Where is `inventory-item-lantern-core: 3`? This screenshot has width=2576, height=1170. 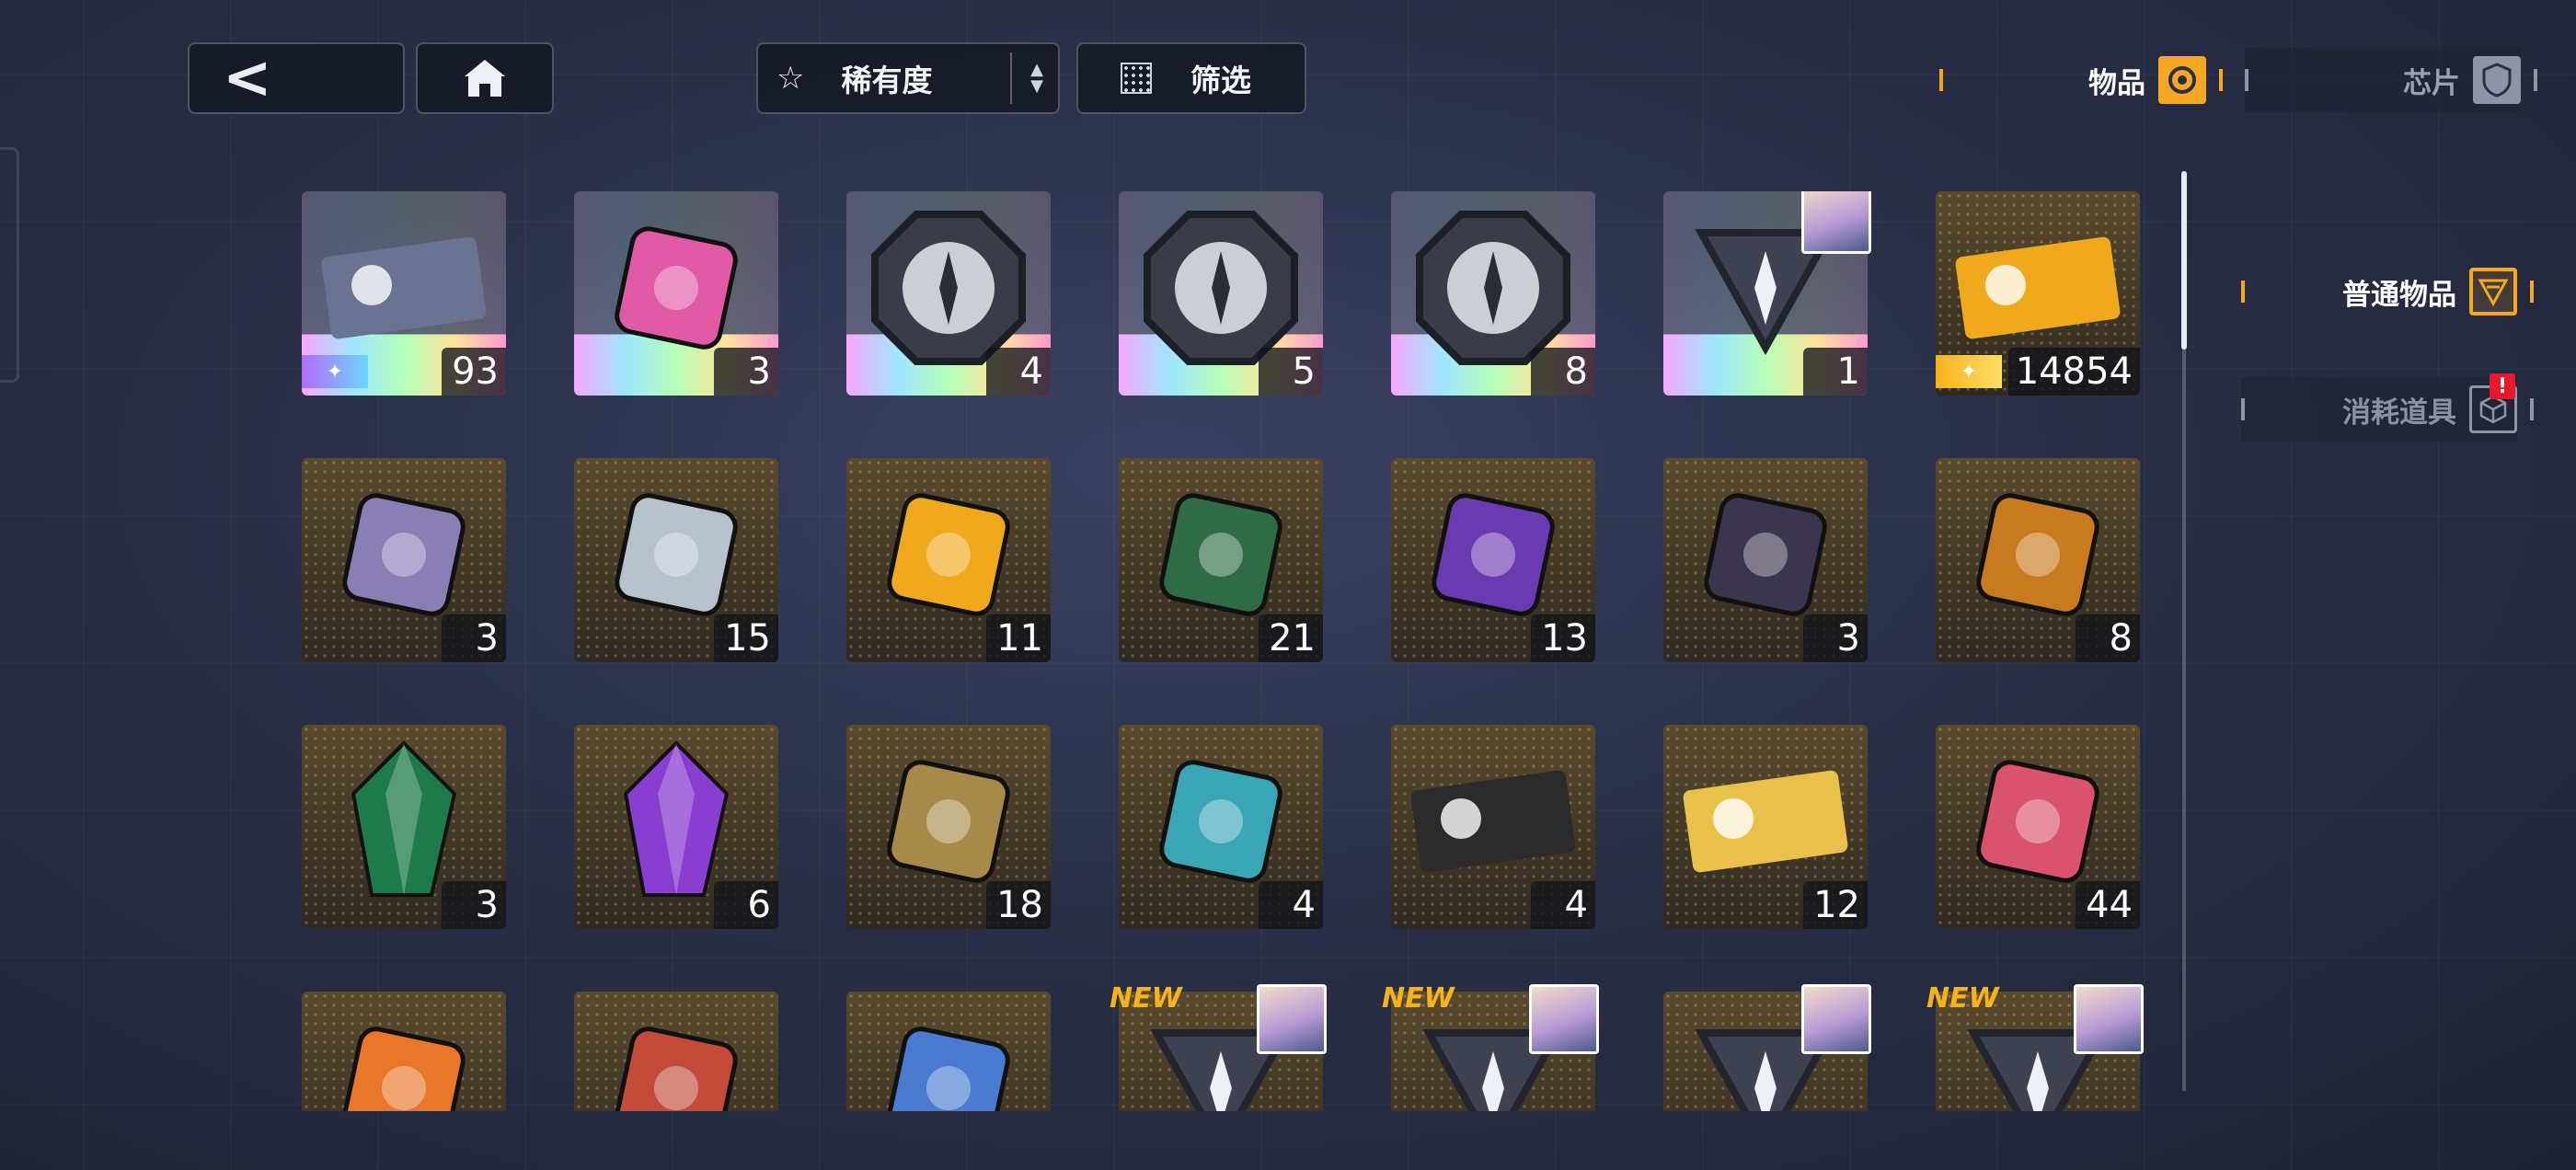 inventory-item-lantern-core: 3 is located at coordinates (1765, 560).